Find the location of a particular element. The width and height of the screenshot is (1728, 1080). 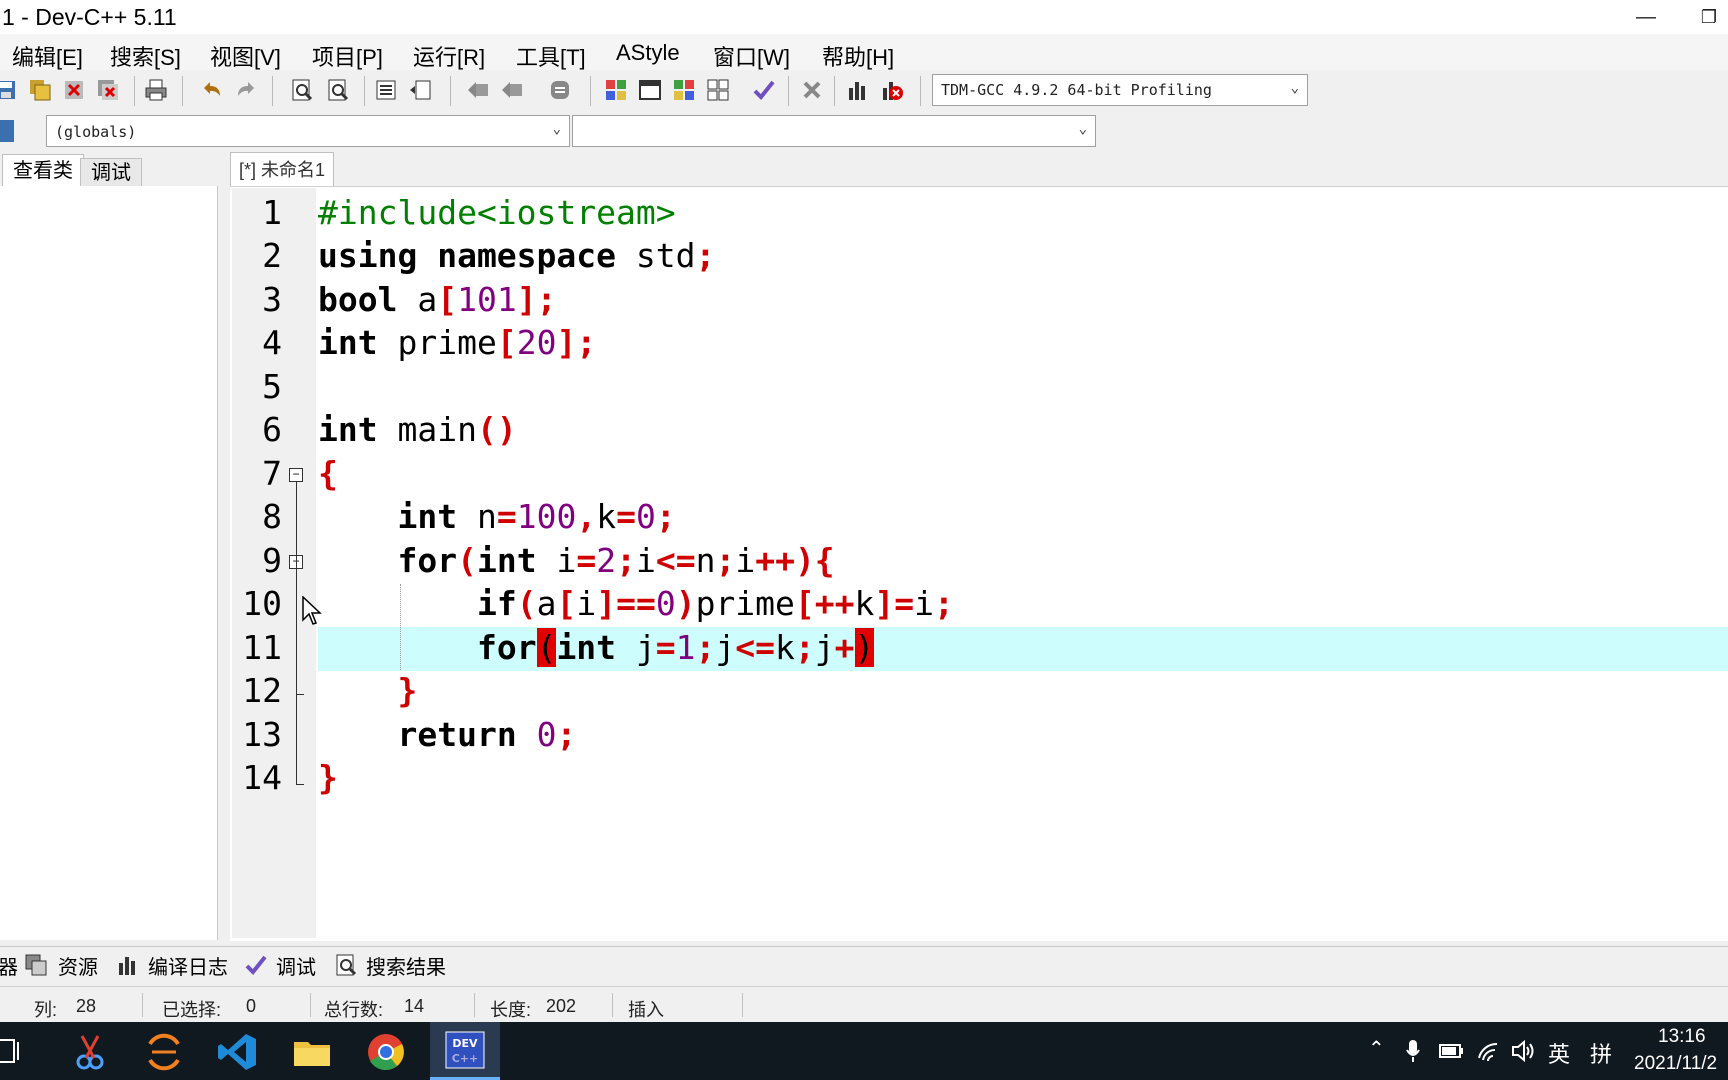

microphone-icon is located at coordinates (1413, 1051).